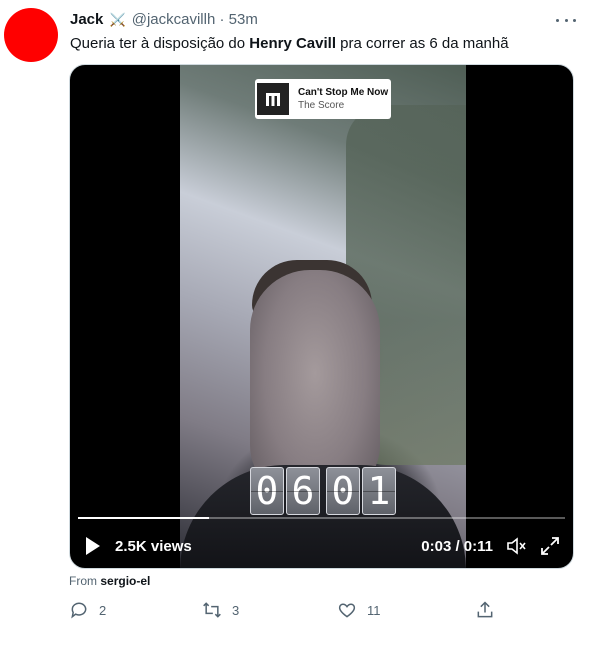 This screenshot has height=647, width=596. Describe the element at coordinates (323, 99) in the screenshot. I see `music-sticker: Can't Stop Me Now The Score` at that location.